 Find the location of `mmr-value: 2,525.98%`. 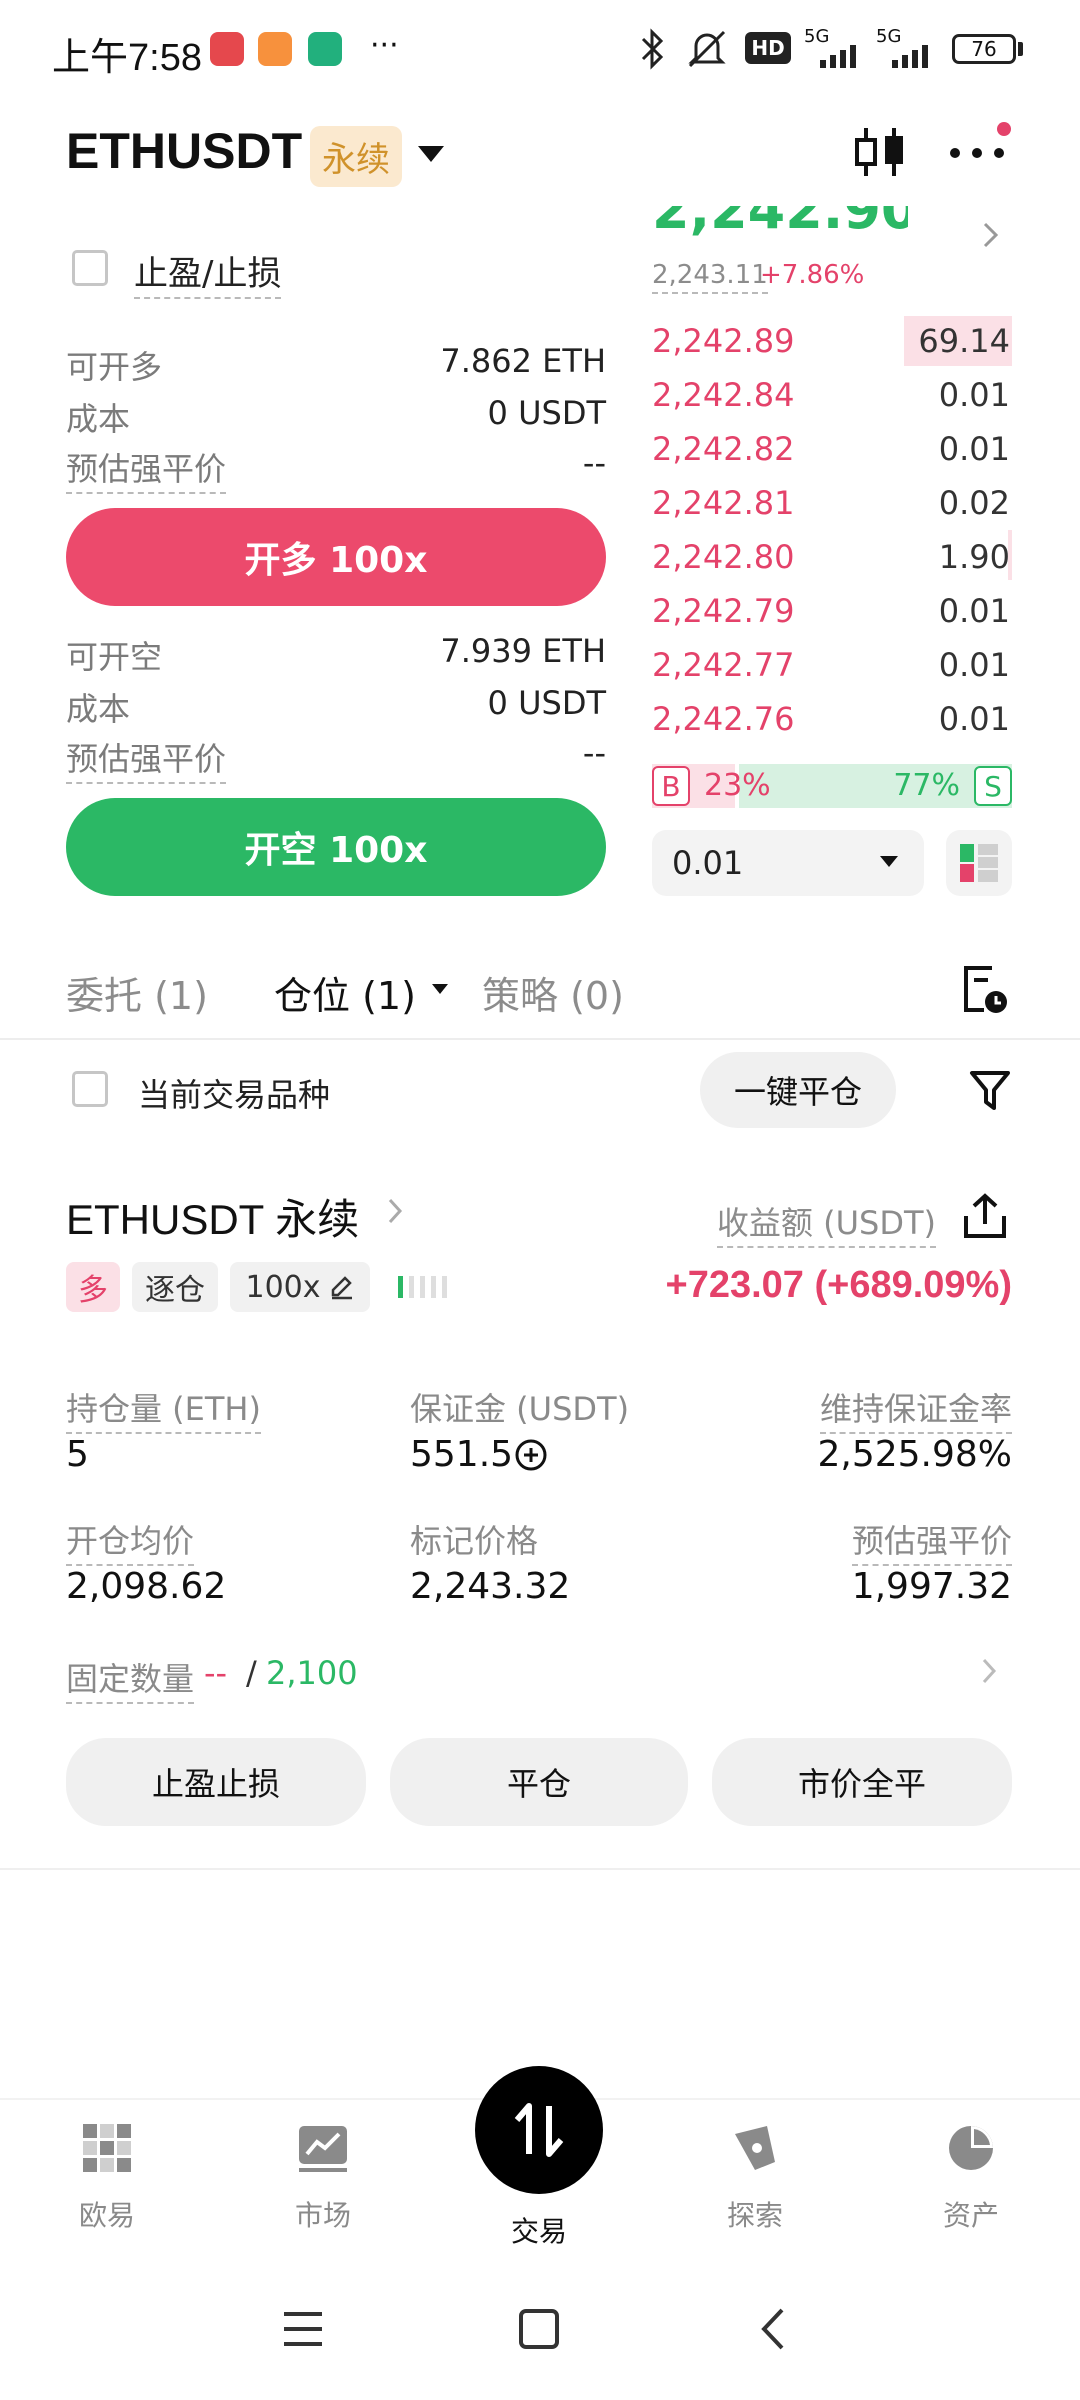

mmr-value: 2,525.98% is located at coordinates (914, 1454).